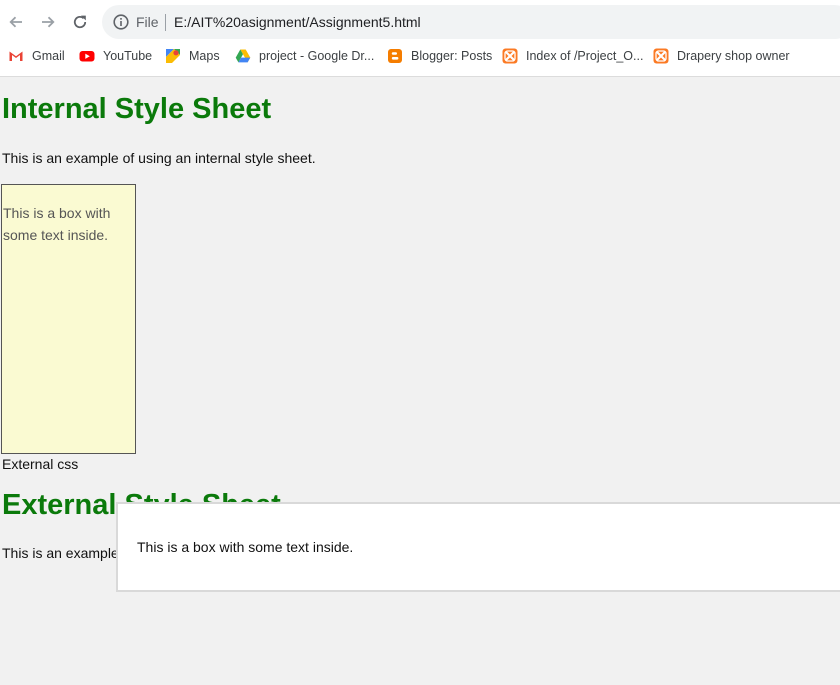 The height and width of the screenshot is (685, 840). Describe the element at coordinates (478, 547) in the screenshot. I see `external-box: This is a box with some text inside.` at that location.